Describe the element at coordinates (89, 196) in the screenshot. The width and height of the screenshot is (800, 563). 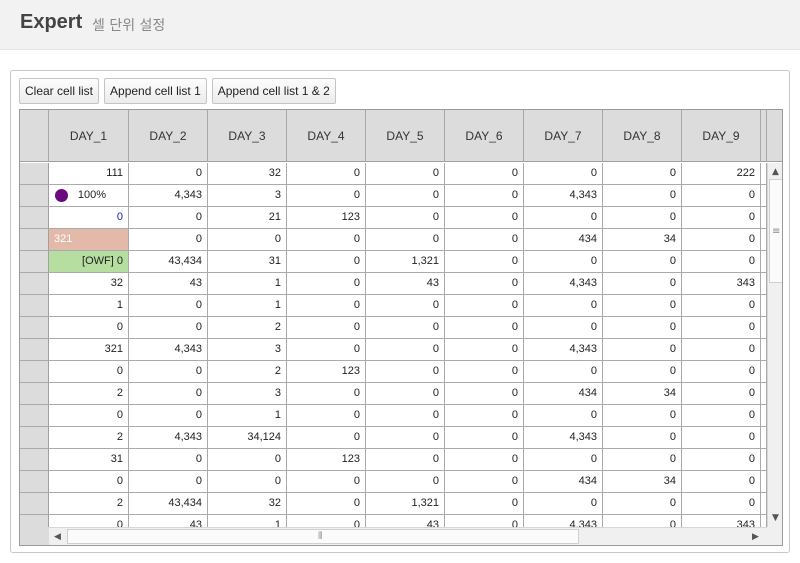
I see `grid-cell: 100%` at that location.